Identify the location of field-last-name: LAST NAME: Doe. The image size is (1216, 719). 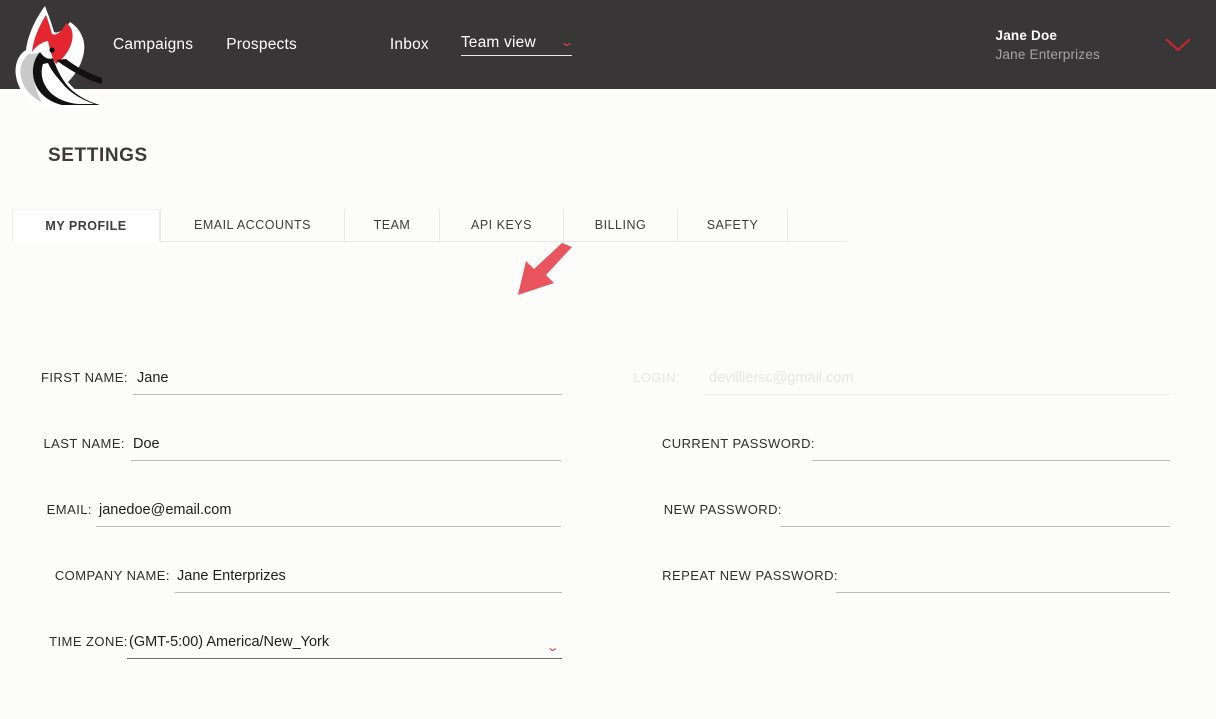
(300, 428).